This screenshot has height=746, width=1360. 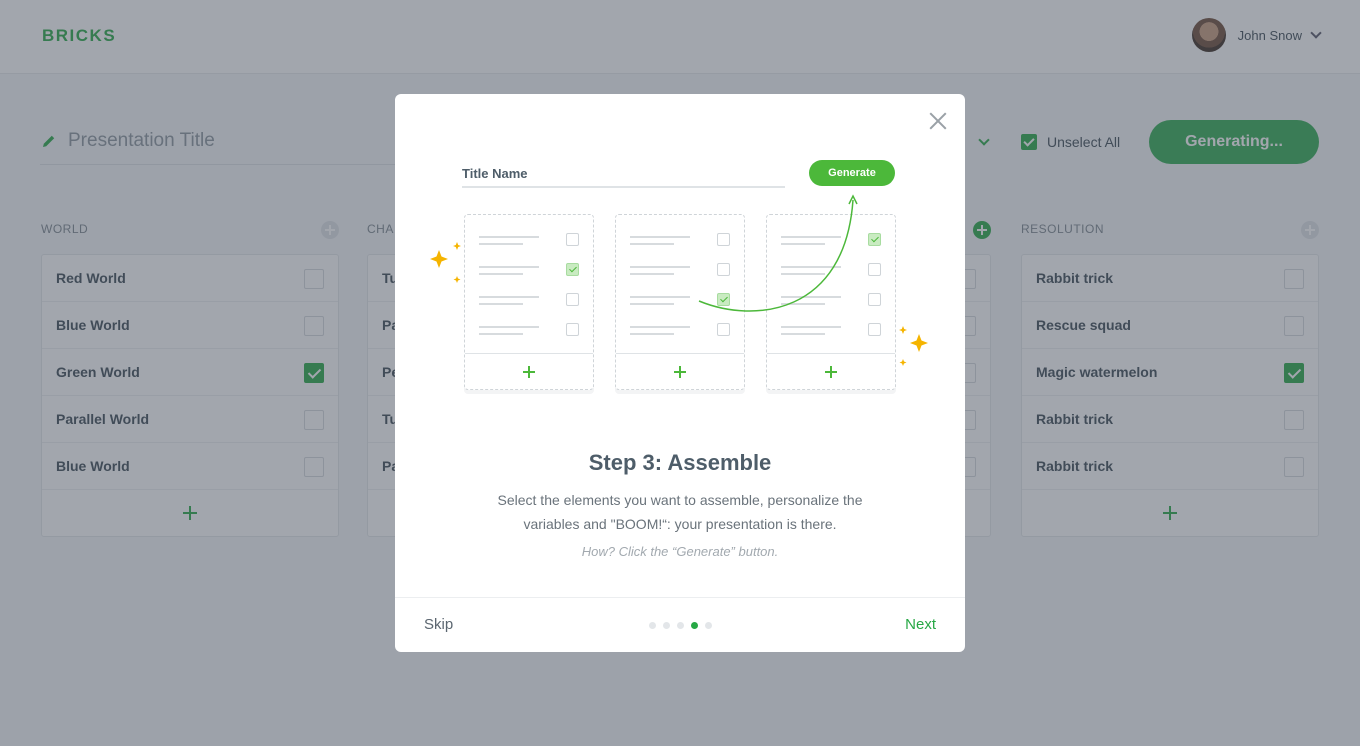 I want to click on step-pager, so click(x=684, y=625).